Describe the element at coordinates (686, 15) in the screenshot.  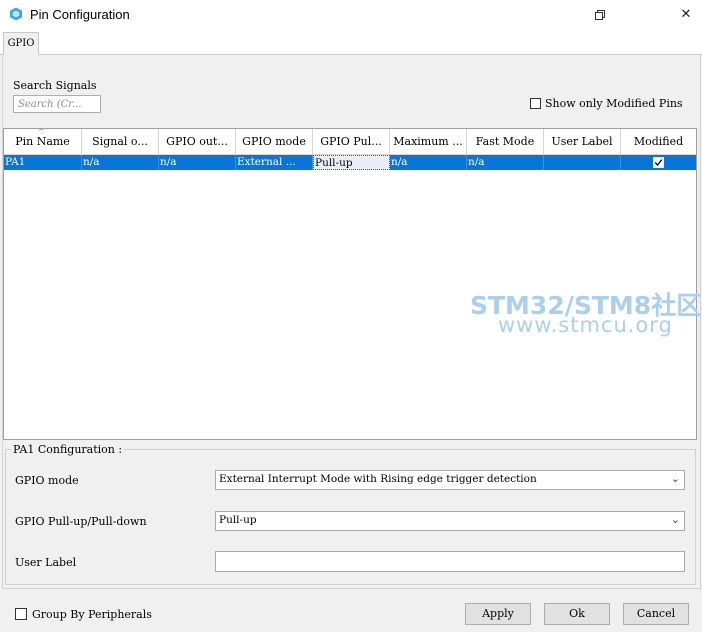
I see `close-icon: ✕` at that location.